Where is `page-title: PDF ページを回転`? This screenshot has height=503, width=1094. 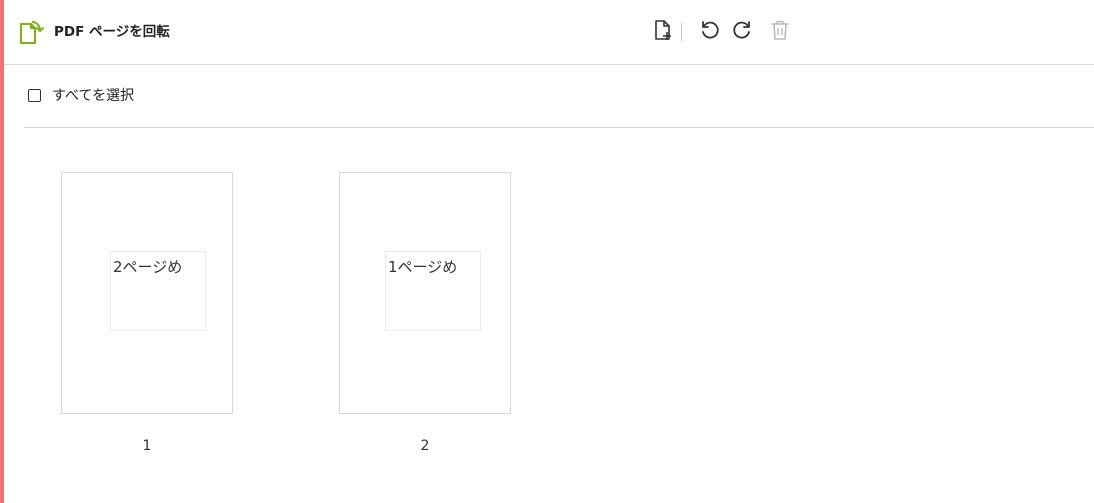 page-title: PDF ページを回転 is located at coordinates (112, 32).